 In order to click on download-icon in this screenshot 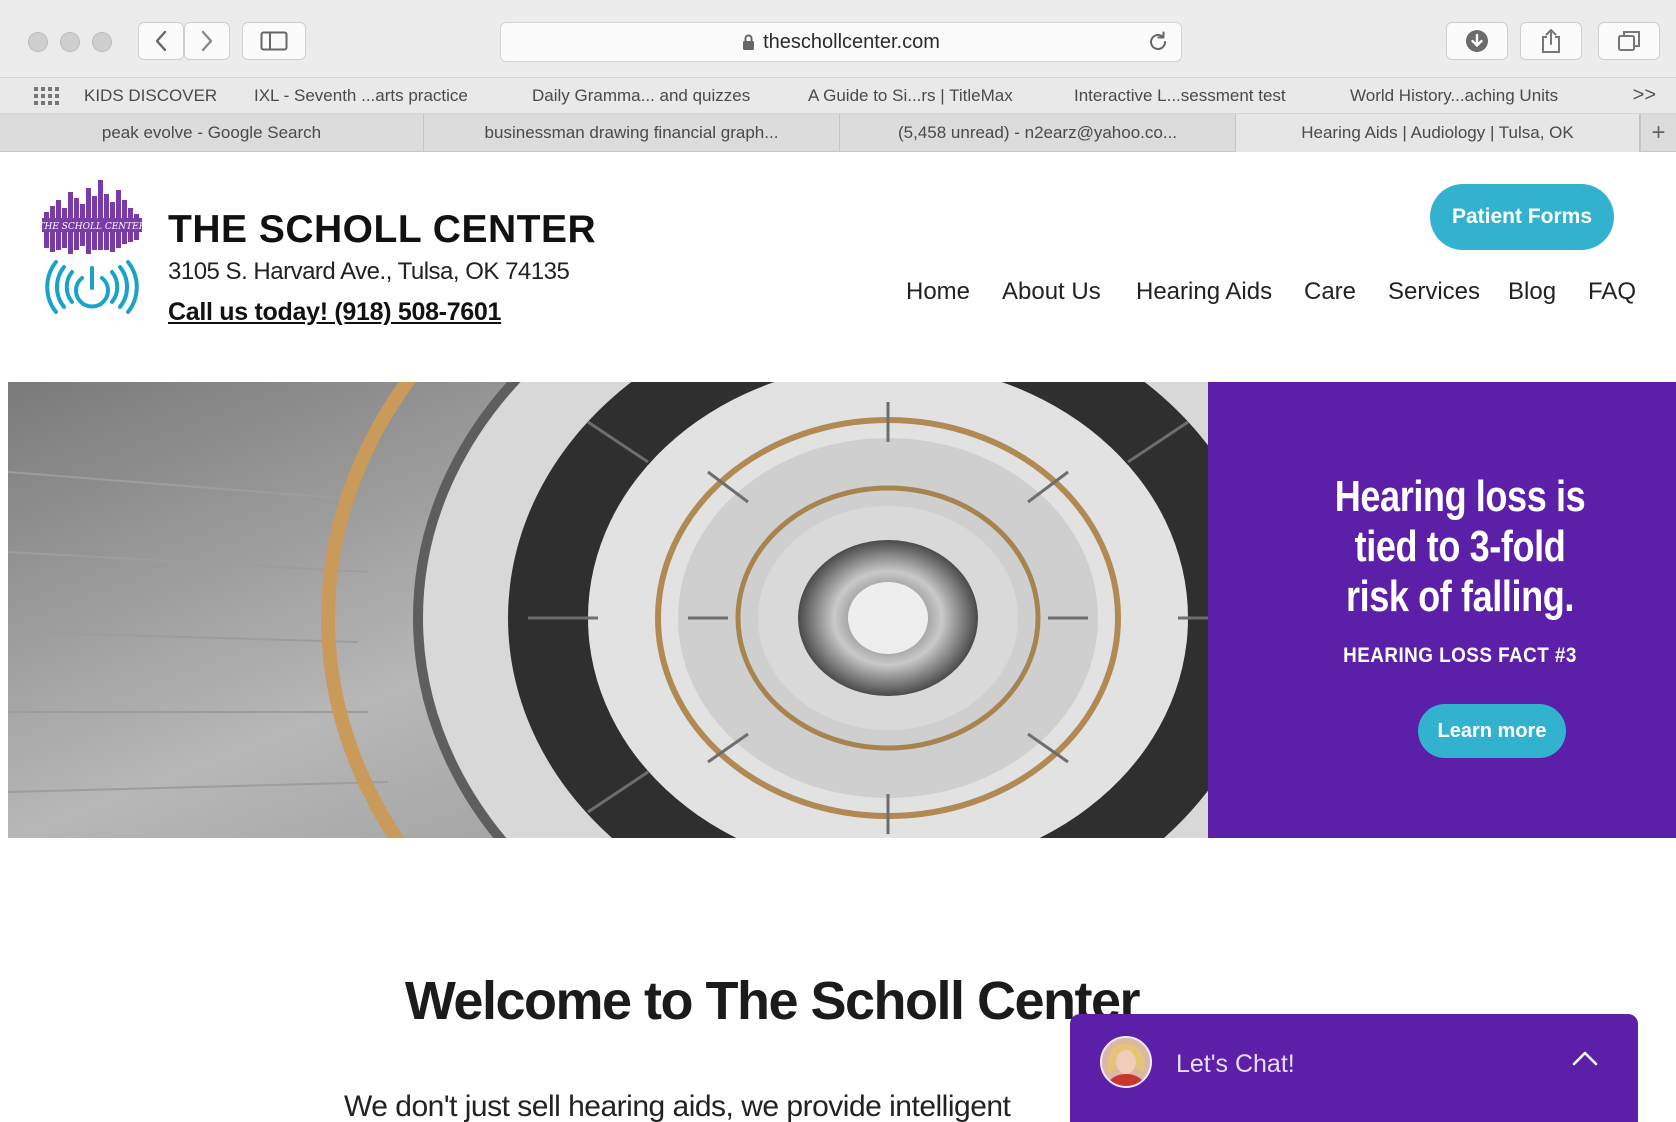, I will do `click(1477, 41)`.